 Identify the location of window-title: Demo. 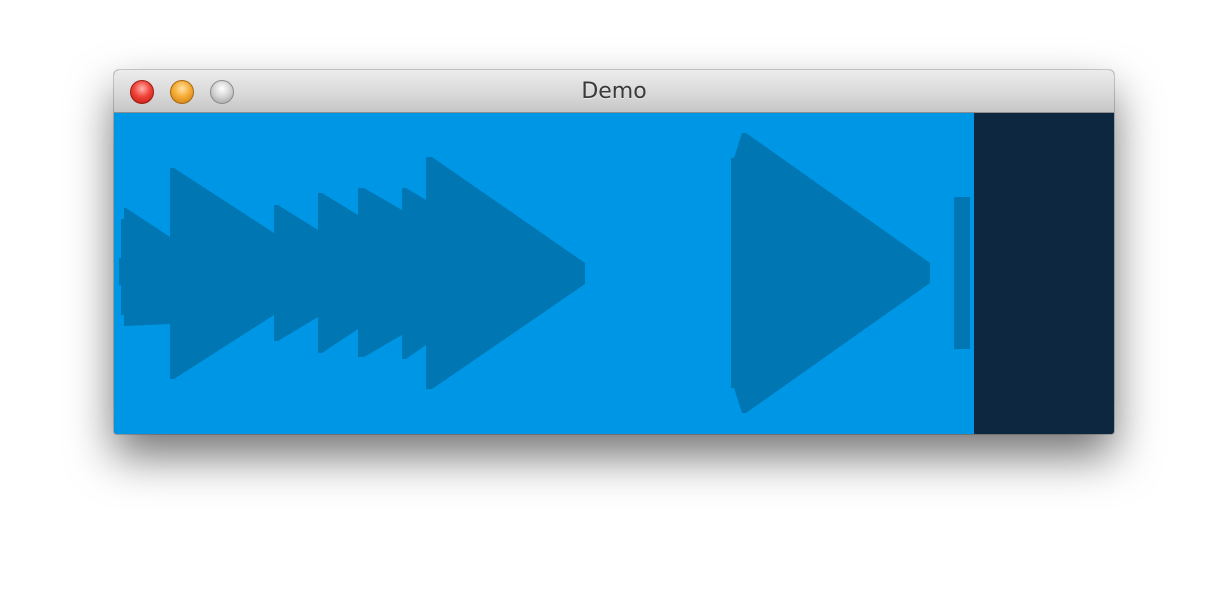
(614, 91).